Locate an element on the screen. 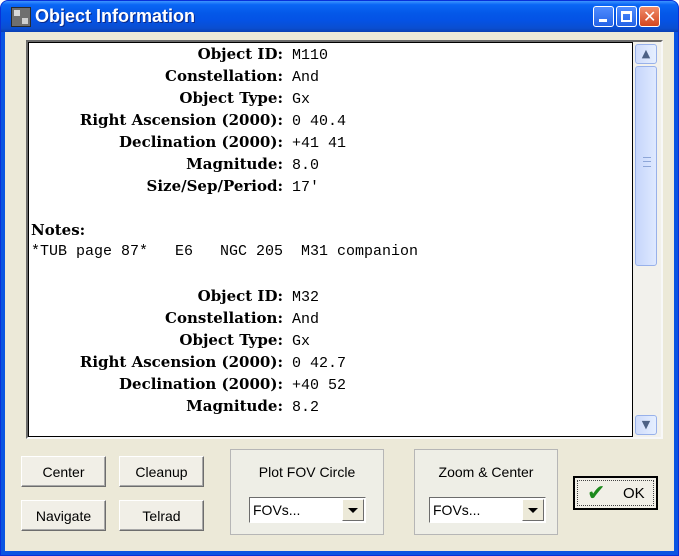  magnitude-value: 8.0 is located at coordinates (306, 165).